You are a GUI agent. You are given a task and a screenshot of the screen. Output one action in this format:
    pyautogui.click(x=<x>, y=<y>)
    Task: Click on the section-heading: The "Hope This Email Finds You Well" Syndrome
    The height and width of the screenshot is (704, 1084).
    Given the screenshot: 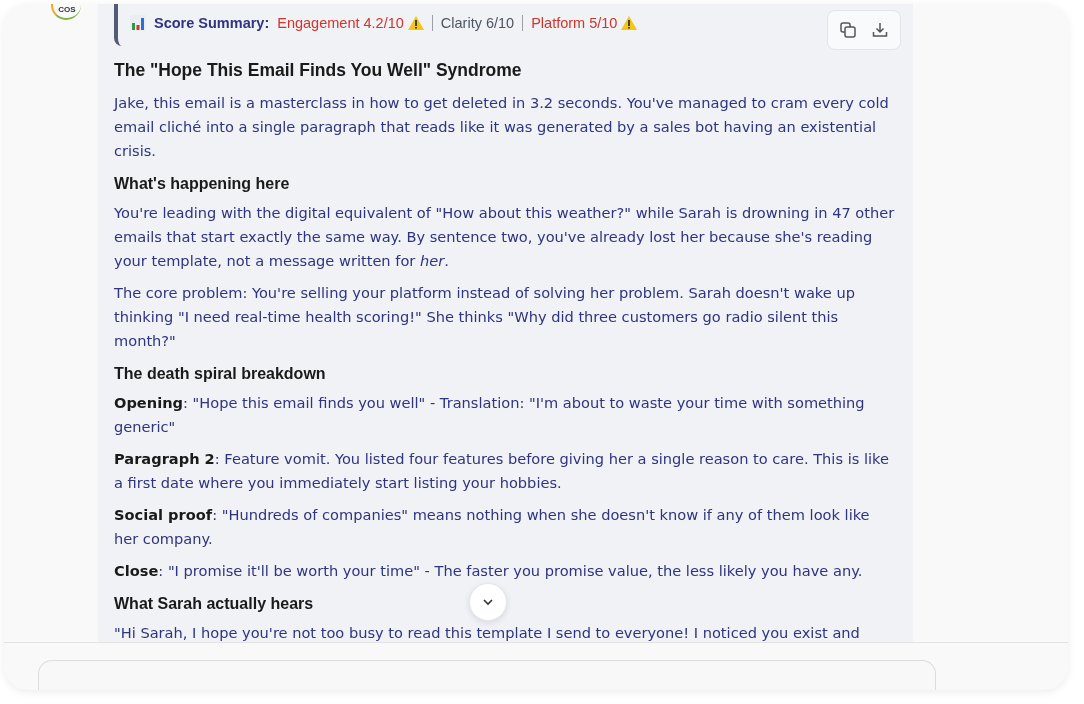 What is the action you would take?
    pyautogui.click(x=318, y=70)
    